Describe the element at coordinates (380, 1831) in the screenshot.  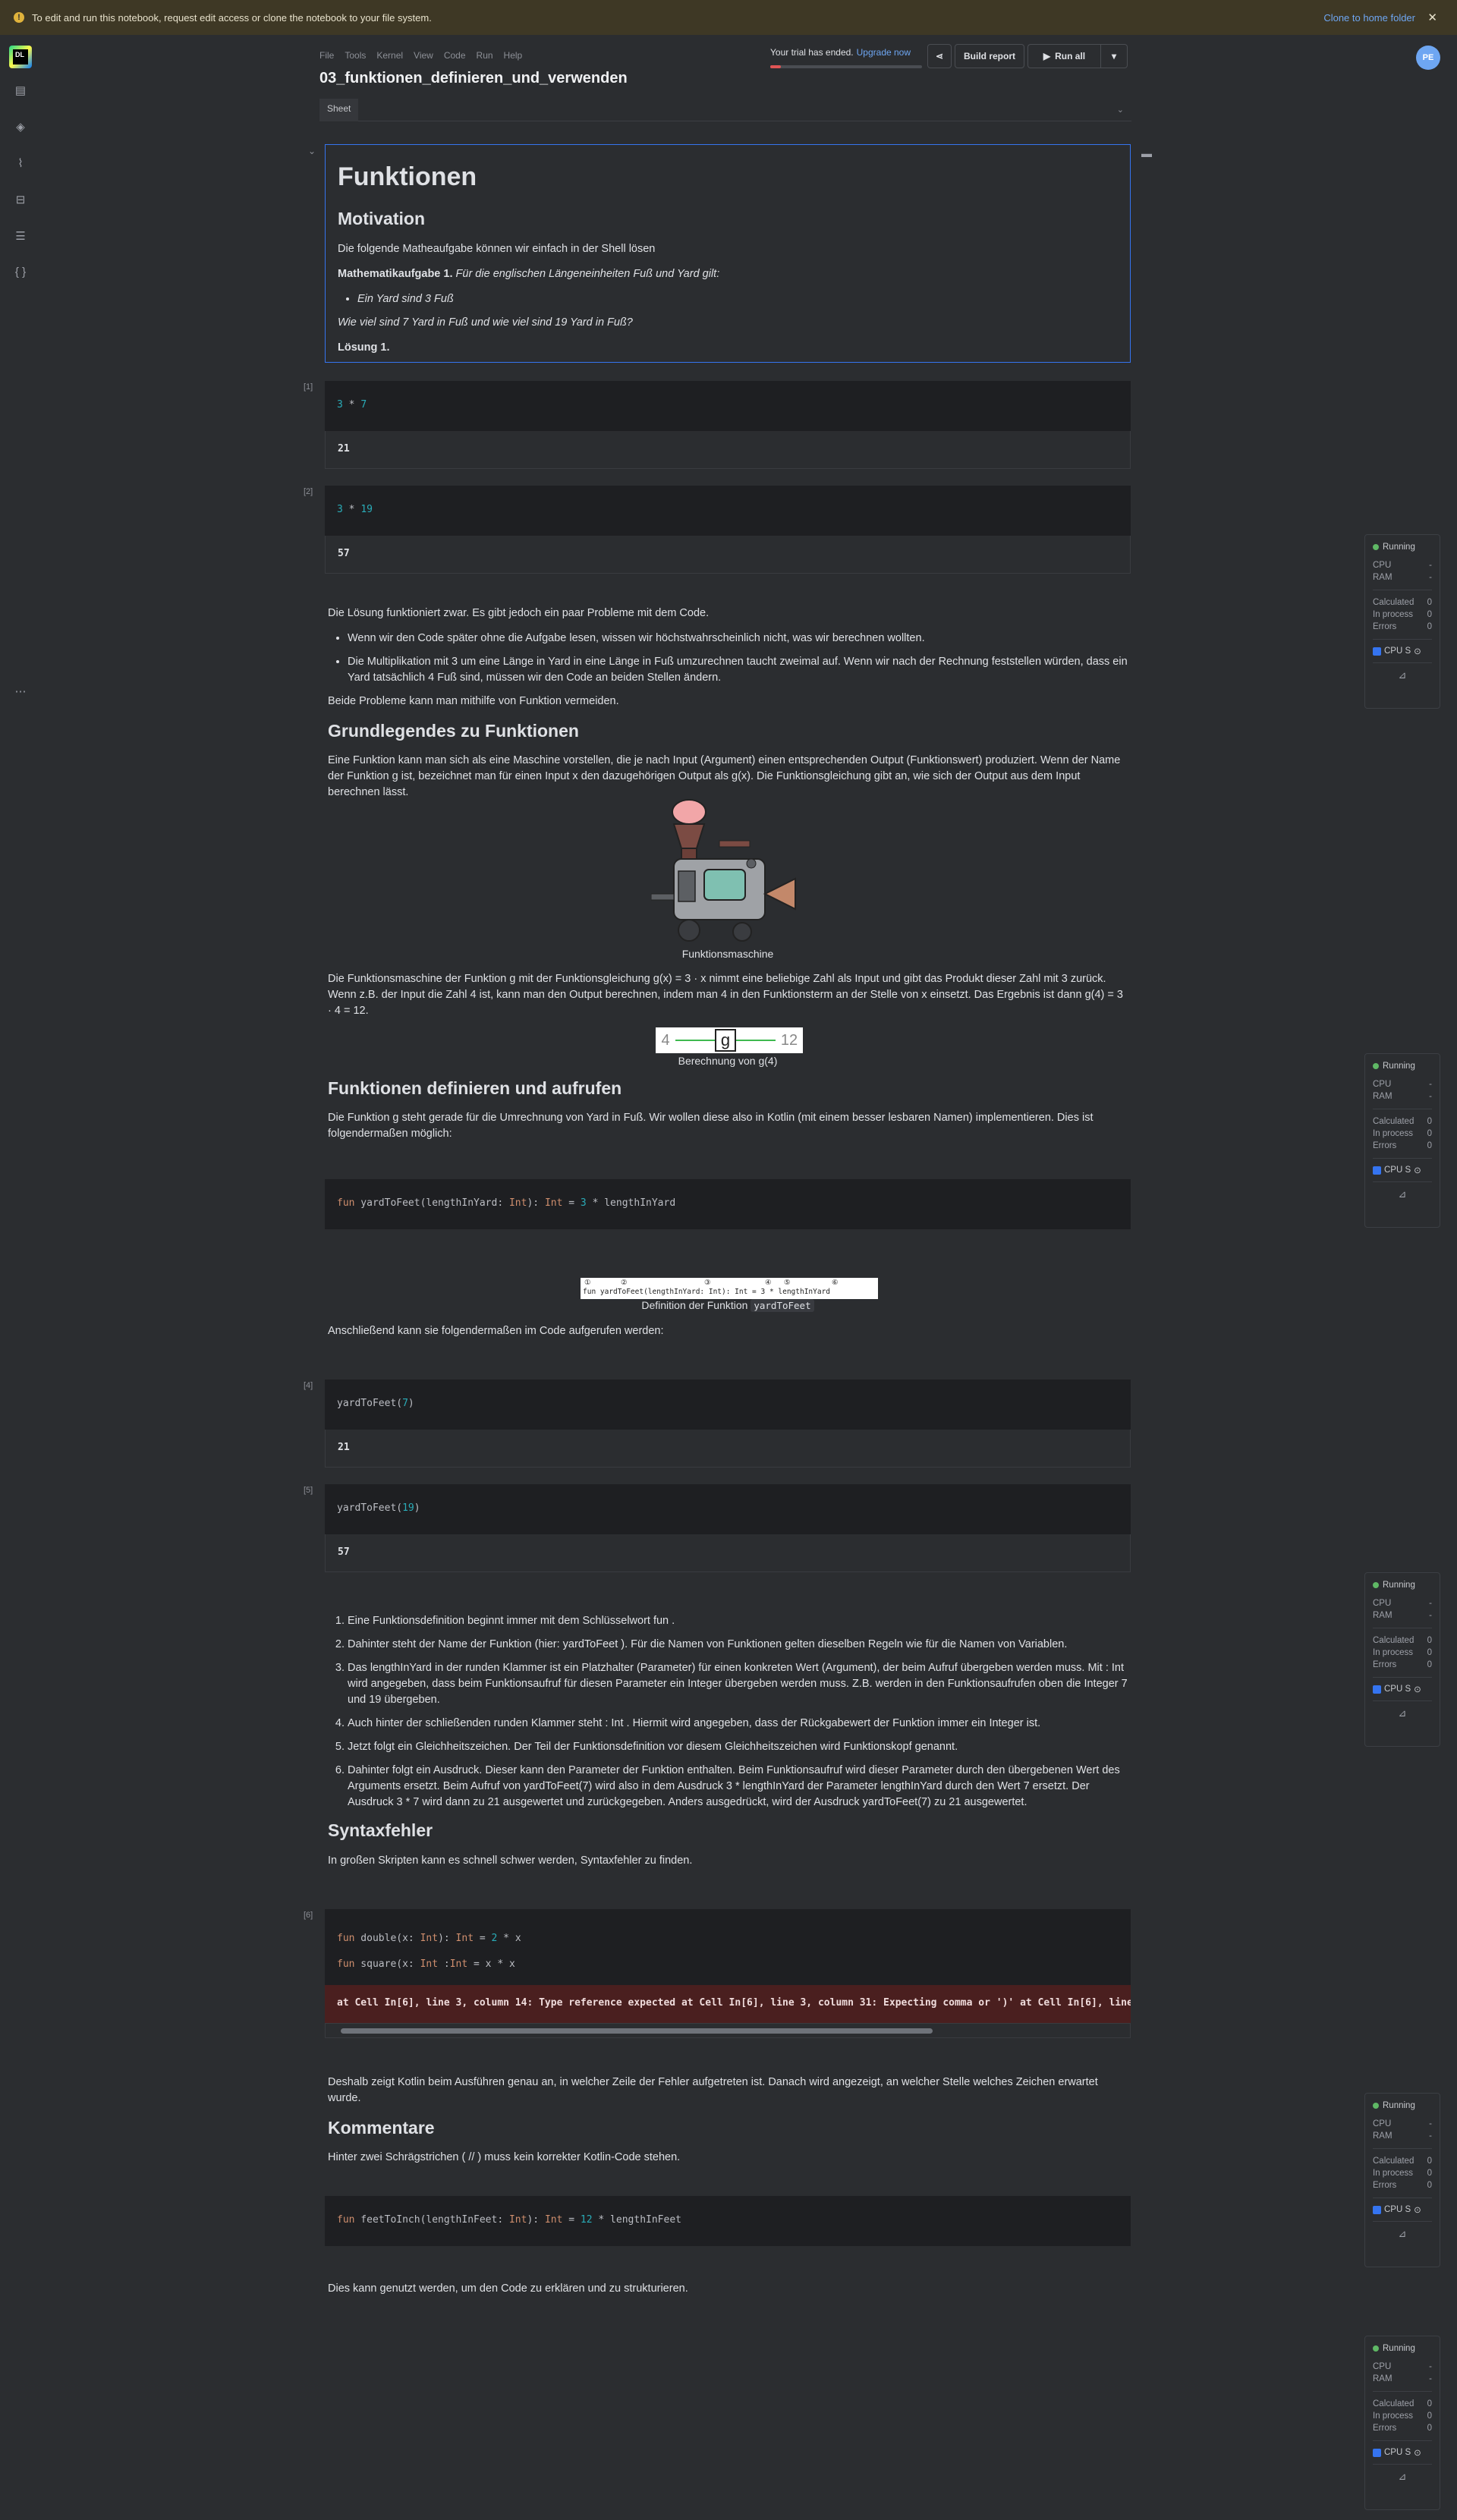
I see `heading-syntaxfehler: Syntaxfehler` at that location.